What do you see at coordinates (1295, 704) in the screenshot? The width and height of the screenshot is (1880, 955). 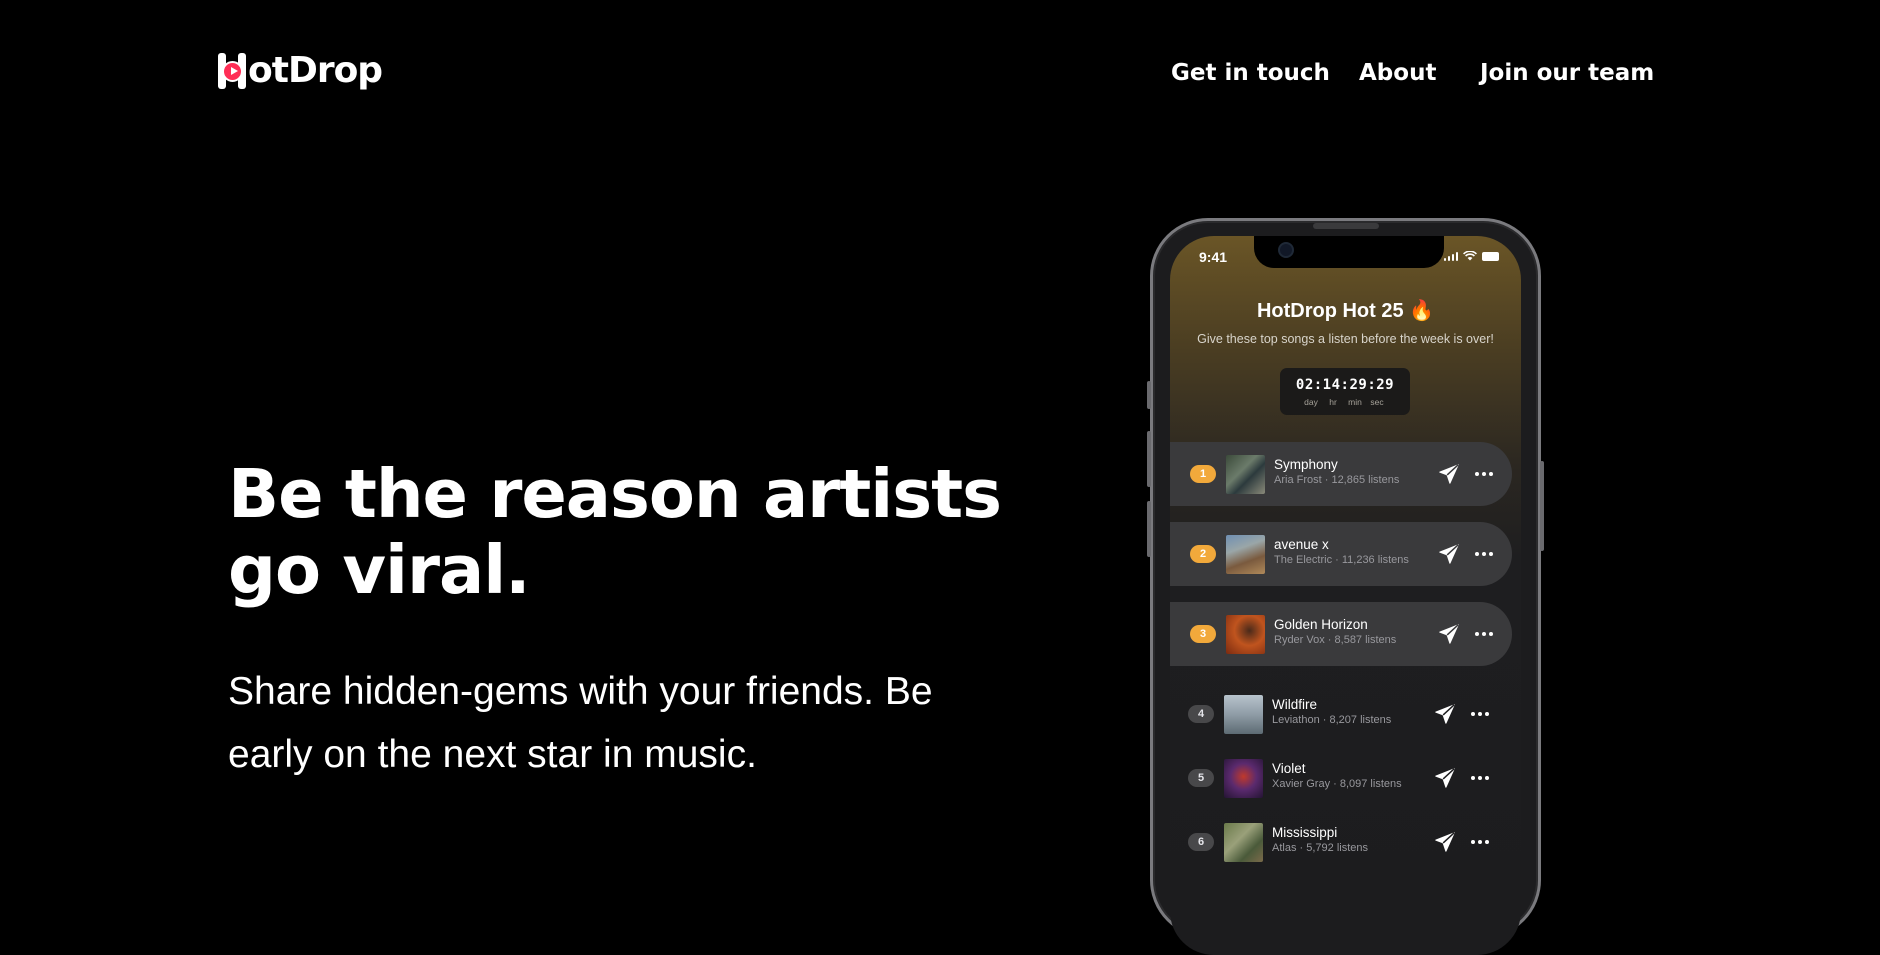 I see `track-title: Wildfire` at bounding box center [1295, 704].